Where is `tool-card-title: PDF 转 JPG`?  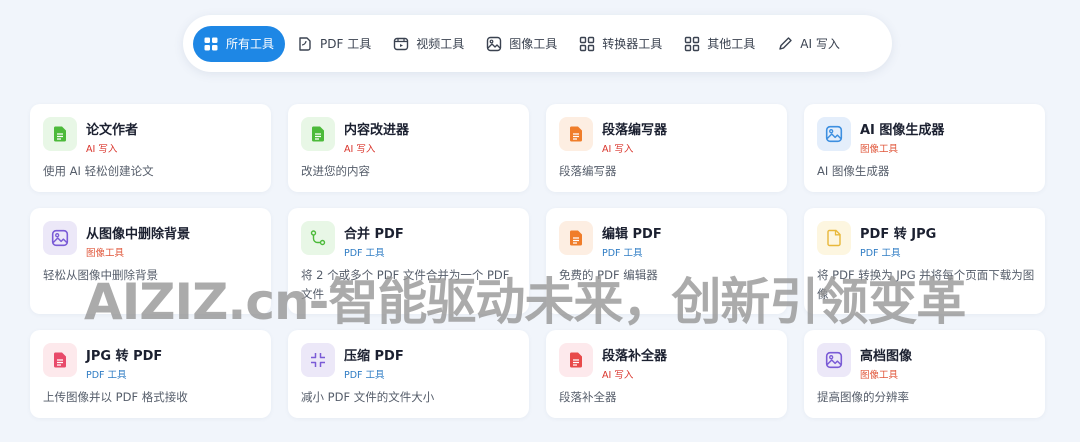
tool-card-title: PDF 转 JPG is located at coordinates (898, 234).